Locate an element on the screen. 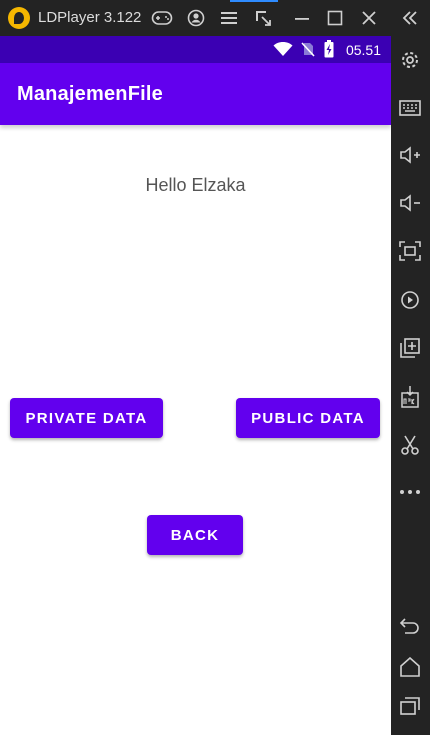 The width and height of the screenshot is (430, 735). status-time: 05.51 is located at coordinates (363, 50).